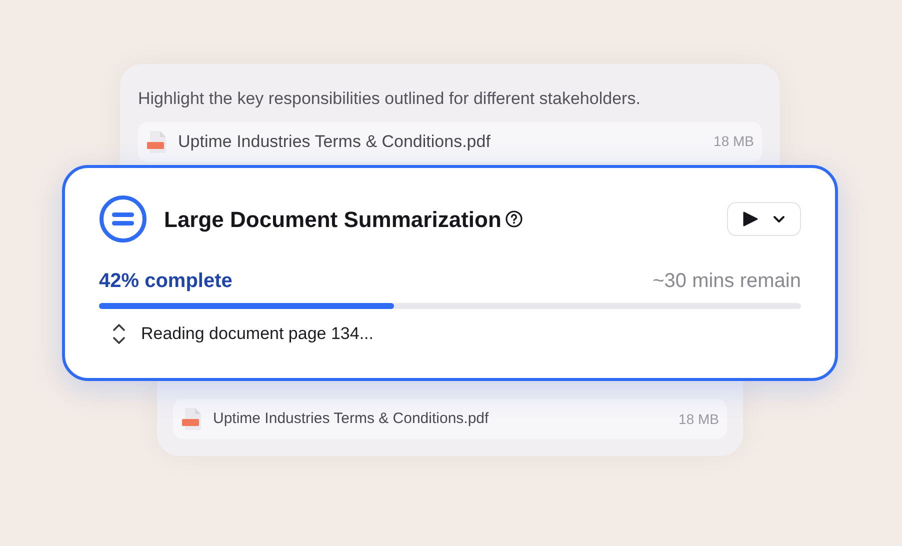 The width and height of the screenshot is (902, 546). Describe the element at coordinates (333, 220) in the screenshot. I see `task-title: Large Document Summarization` at that location.